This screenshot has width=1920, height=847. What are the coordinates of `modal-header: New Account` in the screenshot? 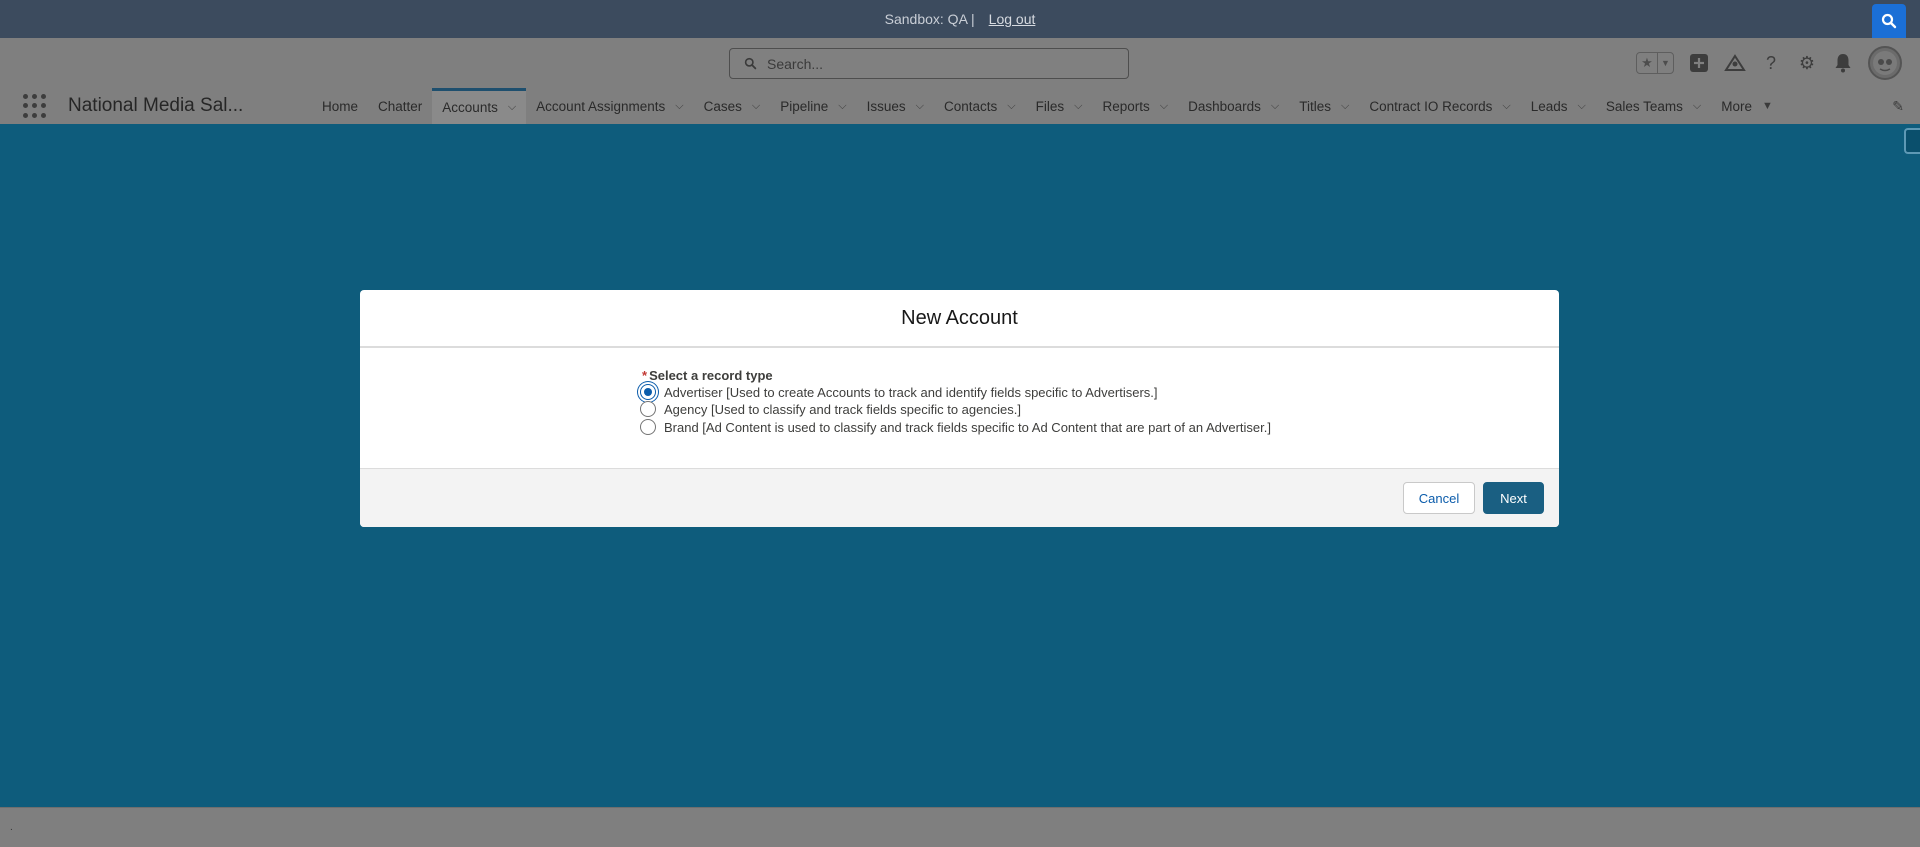 It's located at (959, 319).